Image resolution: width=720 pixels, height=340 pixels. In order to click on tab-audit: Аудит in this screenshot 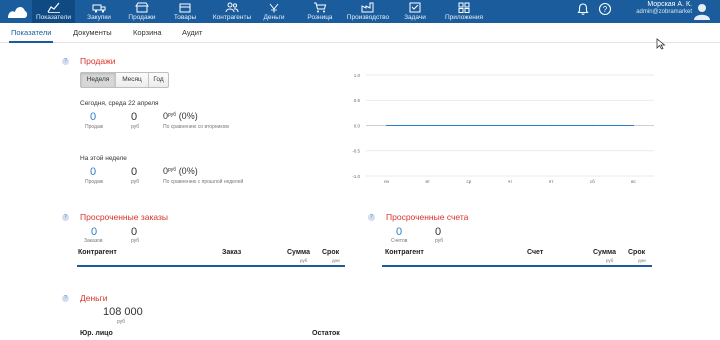, I will do `click(192, 32)`.